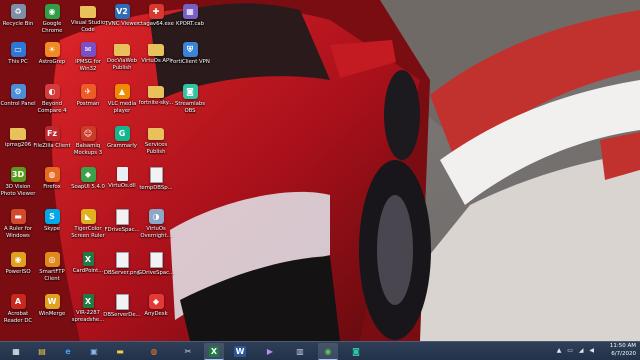 This screenshot has width=640, height=360. I want to click on streamlabs-icon: ◙, so click(356, 351).